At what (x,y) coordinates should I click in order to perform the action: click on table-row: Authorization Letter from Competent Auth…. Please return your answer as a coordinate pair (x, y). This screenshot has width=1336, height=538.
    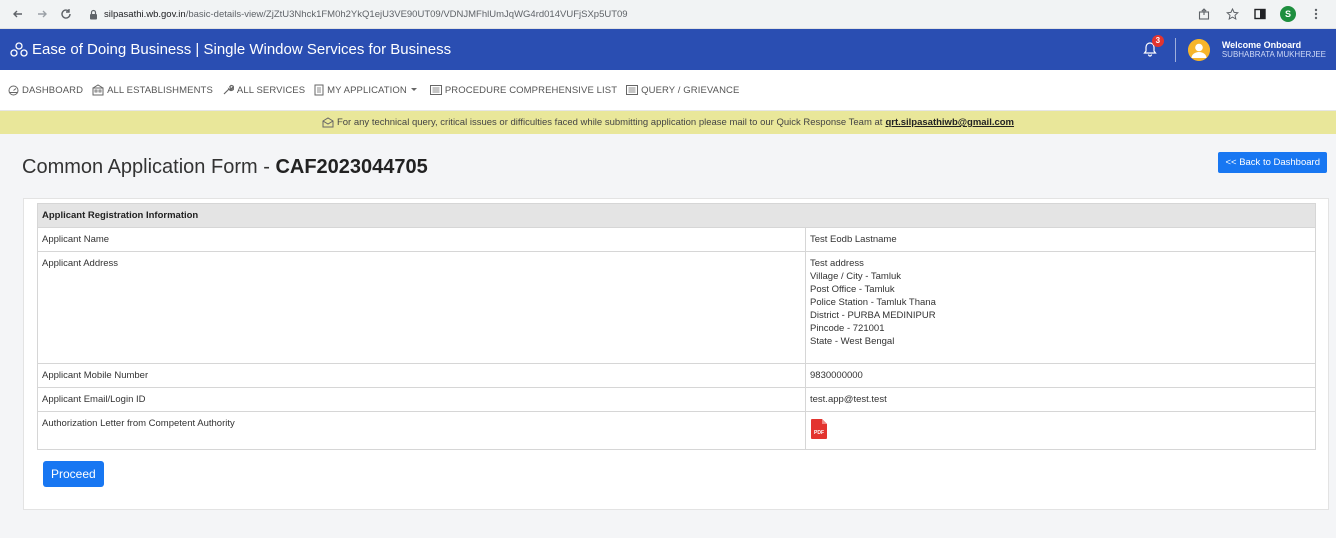
    Looking at the image, I should click on (676, 430).